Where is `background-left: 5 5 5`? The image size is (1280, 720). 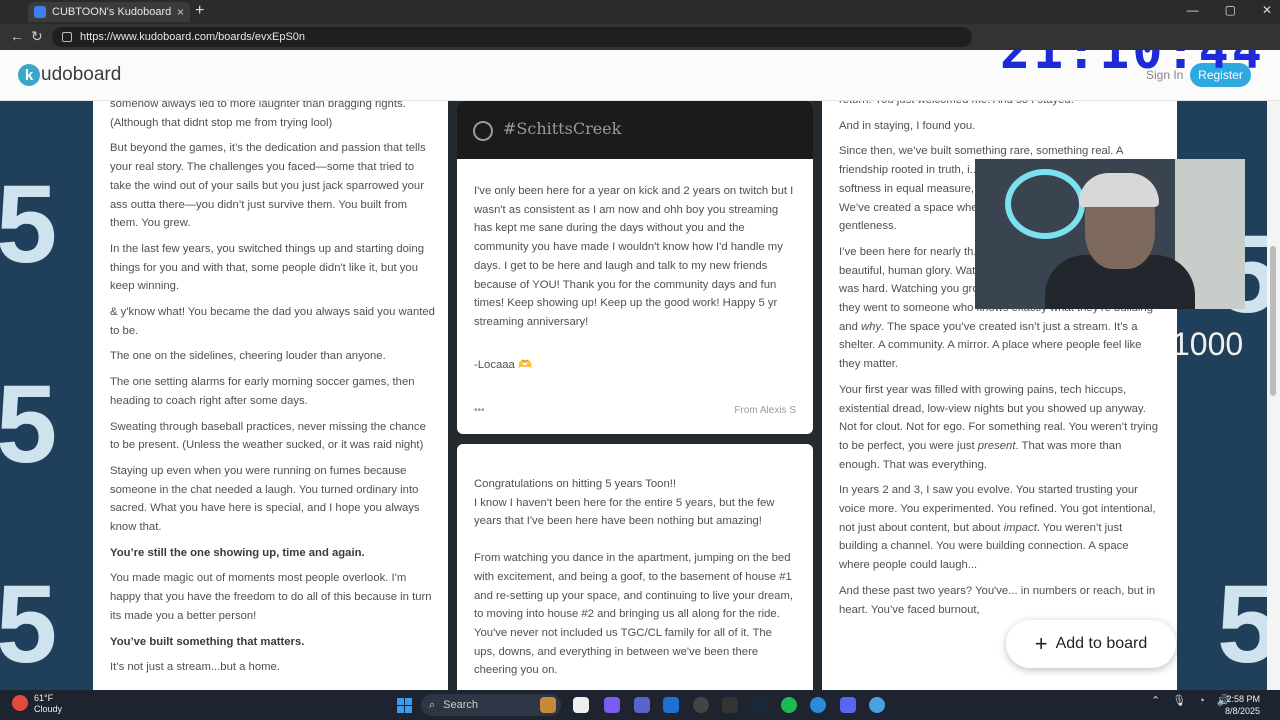 background-left: 5 5 5 is located at coordinates (47, 395).